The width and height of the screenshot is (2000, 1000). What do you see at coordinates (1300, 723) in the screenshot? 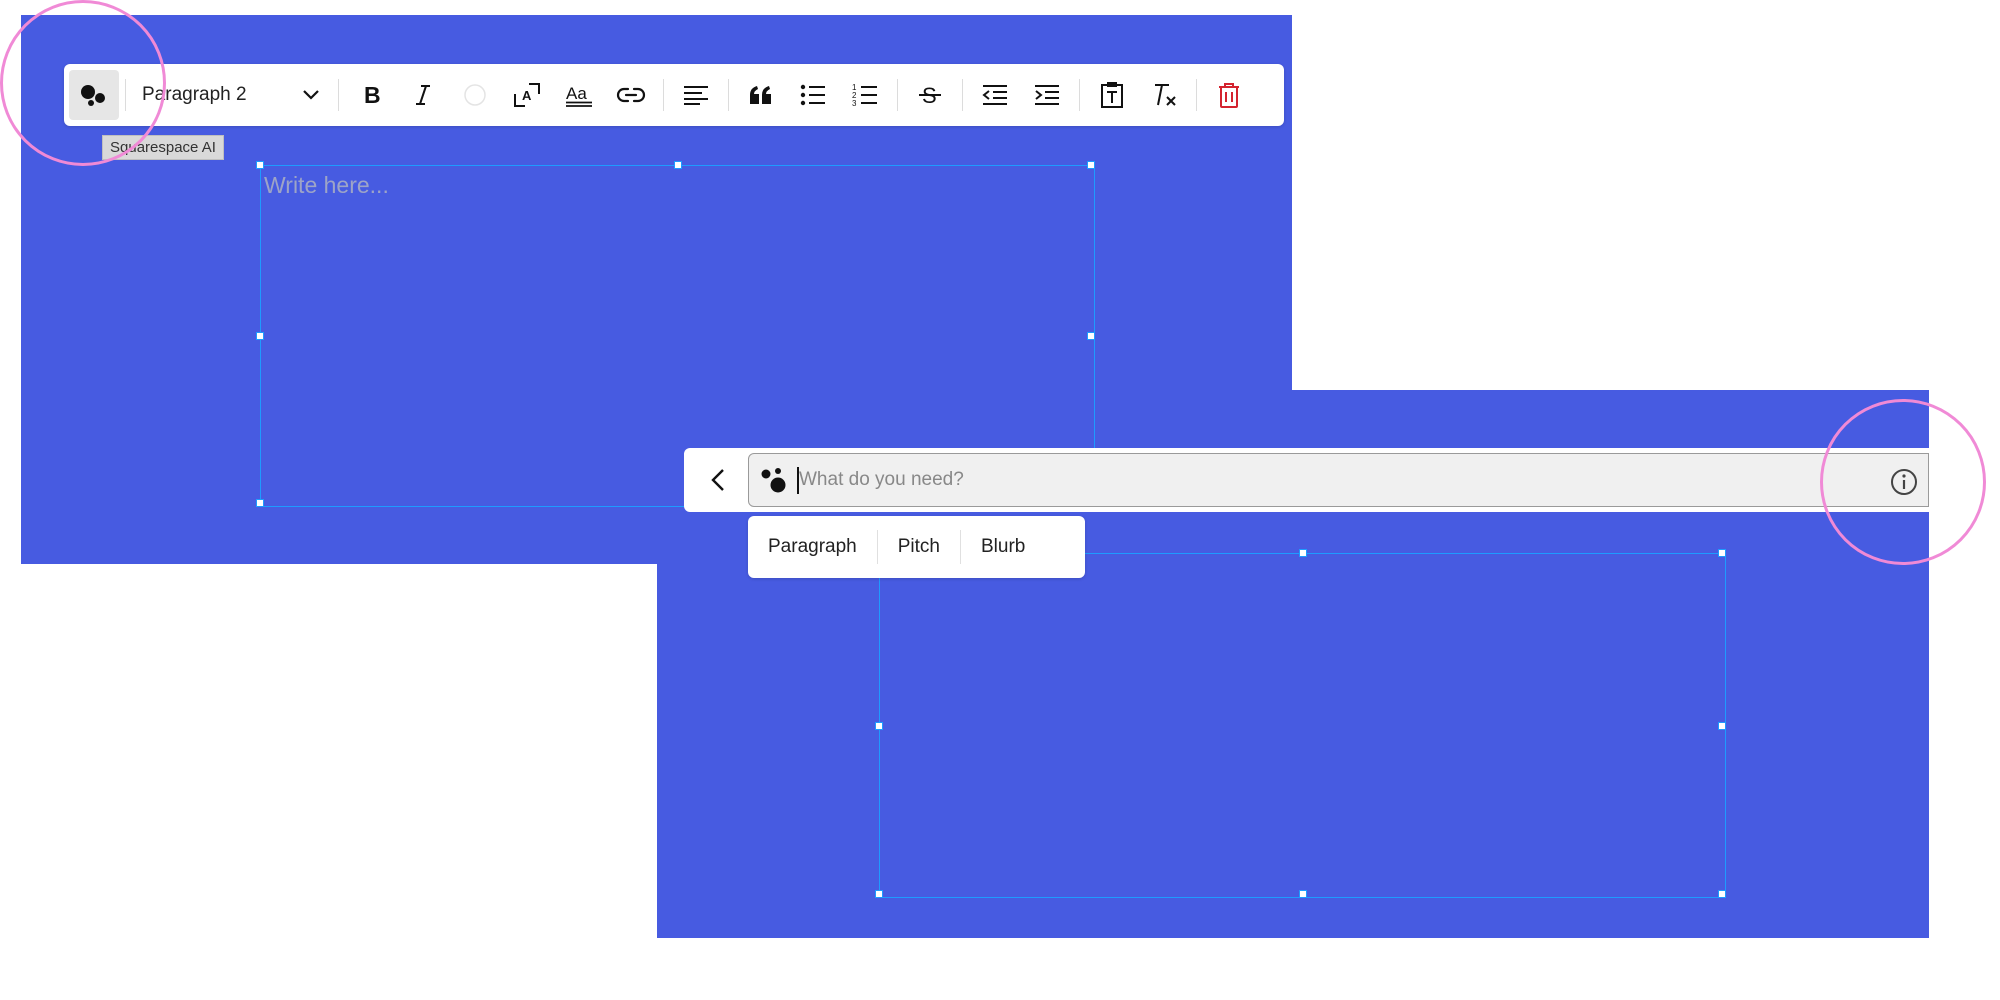
I see `text-block-selection` at bounding box center [1300, 723].